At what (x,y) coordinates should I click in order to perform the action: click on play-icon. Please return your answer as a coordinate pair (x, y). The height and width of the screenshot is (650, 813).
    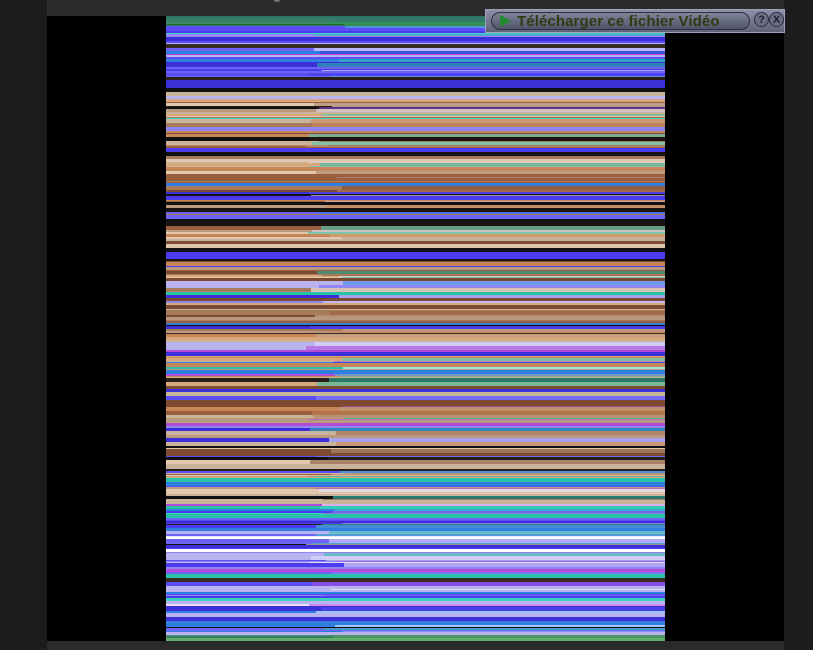
    Looking at the image, I should click on (505, 21).